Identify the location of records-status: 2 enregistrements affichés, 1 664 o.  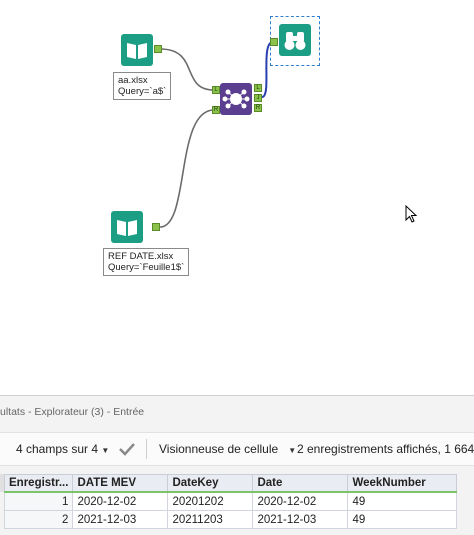
(385, 449).